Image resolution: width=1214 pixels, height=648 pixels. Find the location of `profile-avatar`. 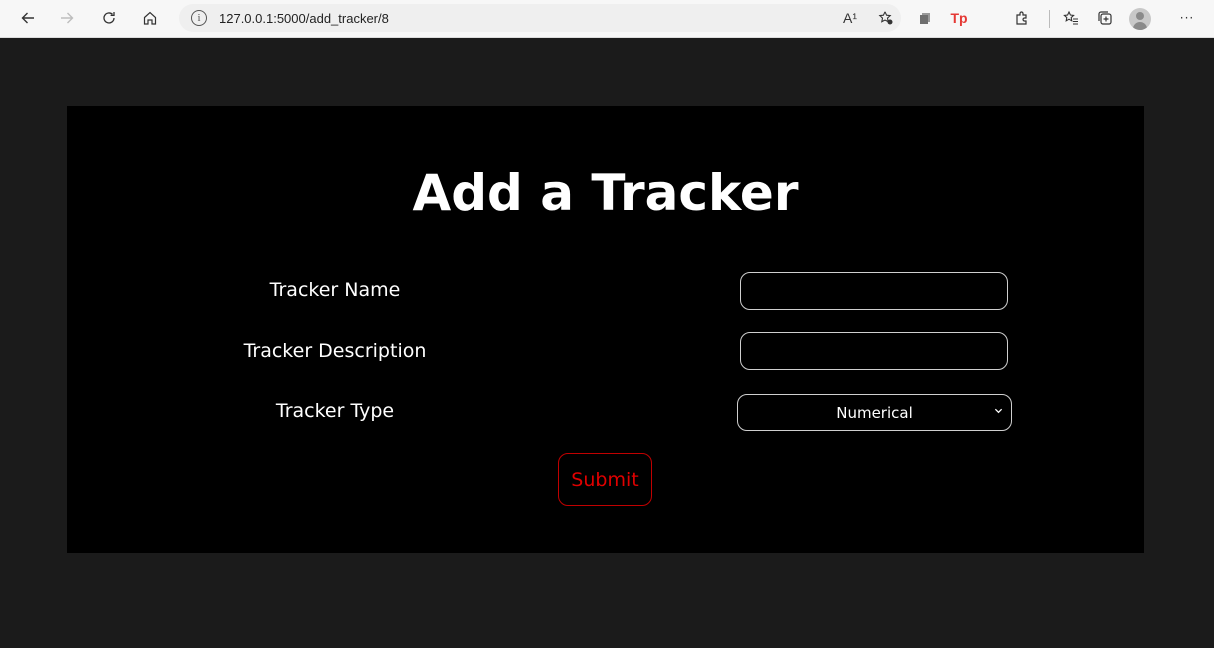

profile-avatar is located at coordinates (1140, 19).